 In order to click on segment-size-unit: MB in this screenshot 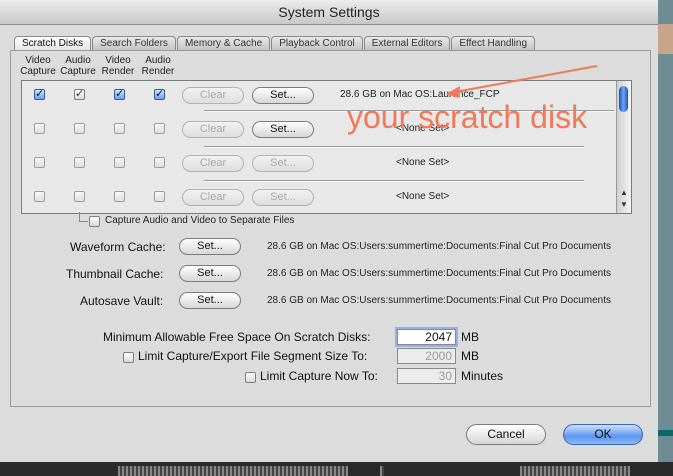, I will do `click(470, 356)`.